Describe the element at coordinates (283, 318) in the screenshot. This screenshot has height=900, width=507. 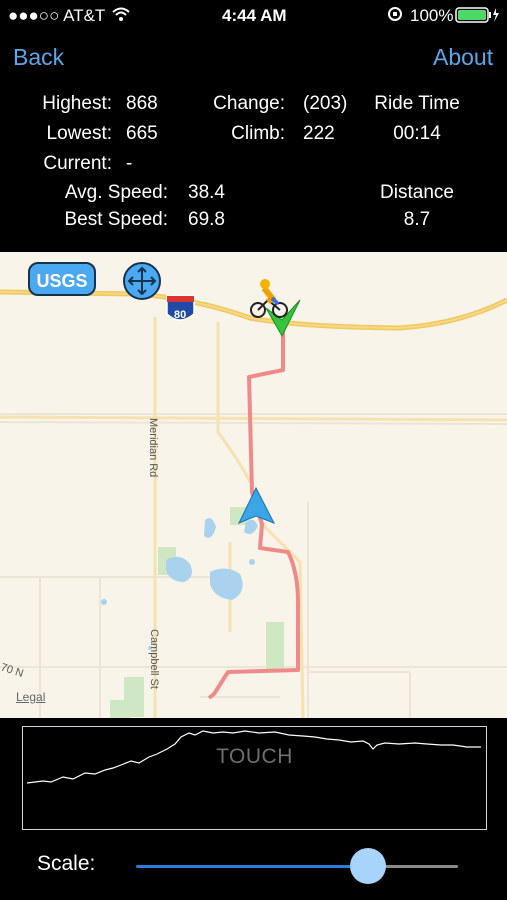
I see `green-check-icon` at that location.